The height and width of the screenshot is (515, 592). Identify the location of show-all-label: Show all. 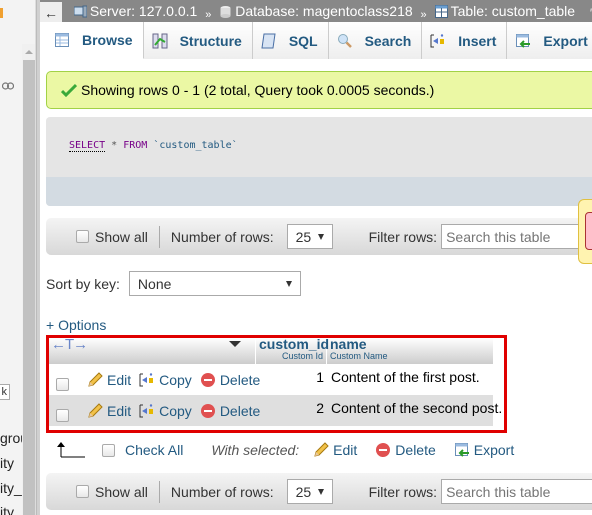
(121, 491).